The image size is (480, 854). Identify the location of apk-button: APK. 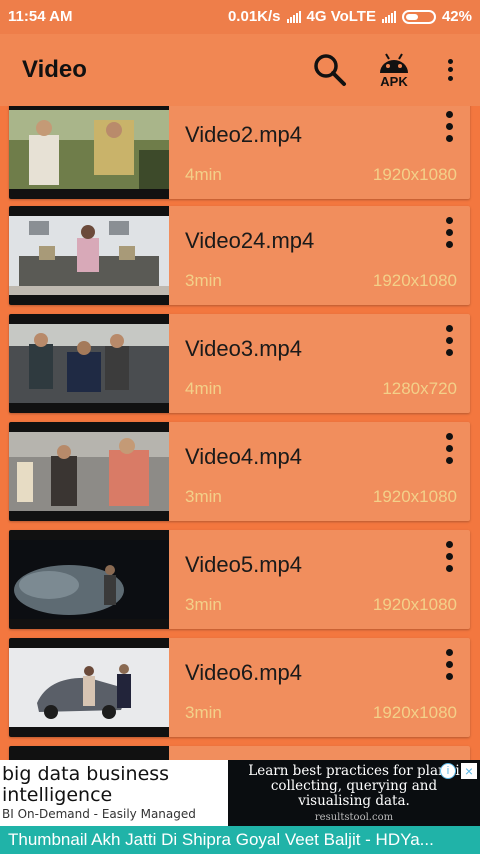
(394, 70).